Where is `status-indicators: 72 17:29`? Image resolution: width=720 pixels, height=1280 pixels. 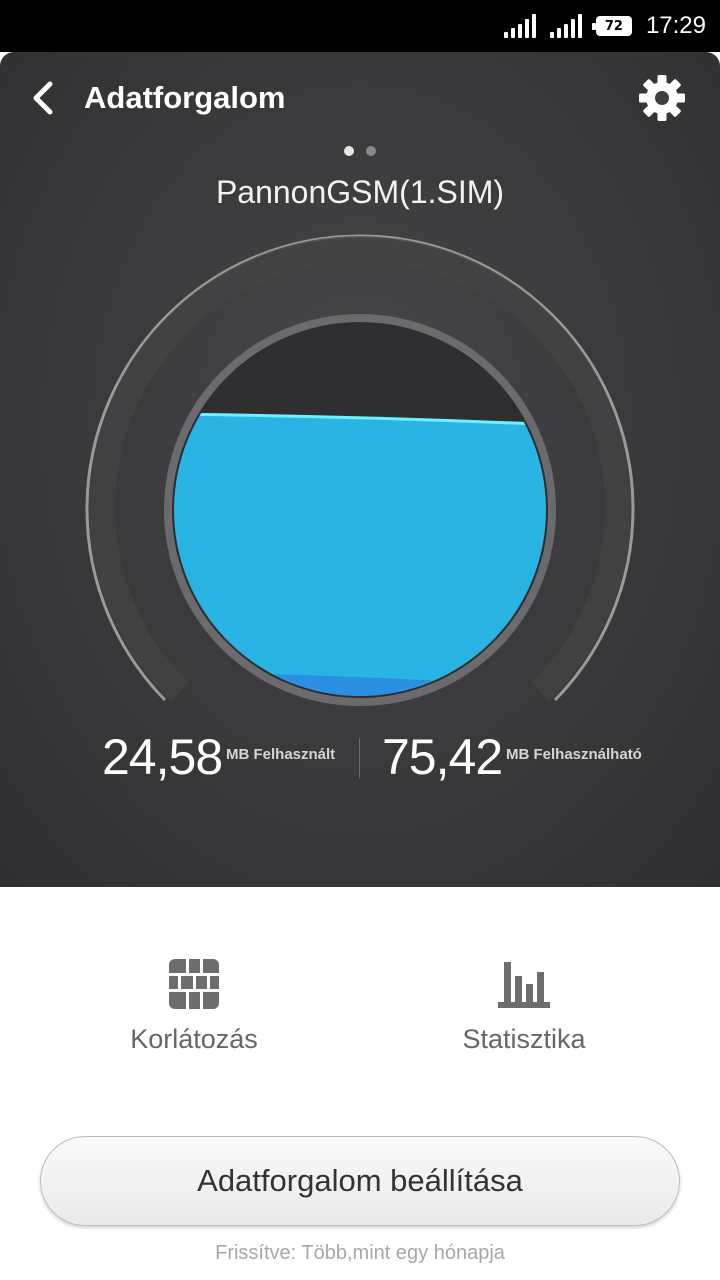
status-indicators: 72 17:29 is located at coordinates (604, 26).